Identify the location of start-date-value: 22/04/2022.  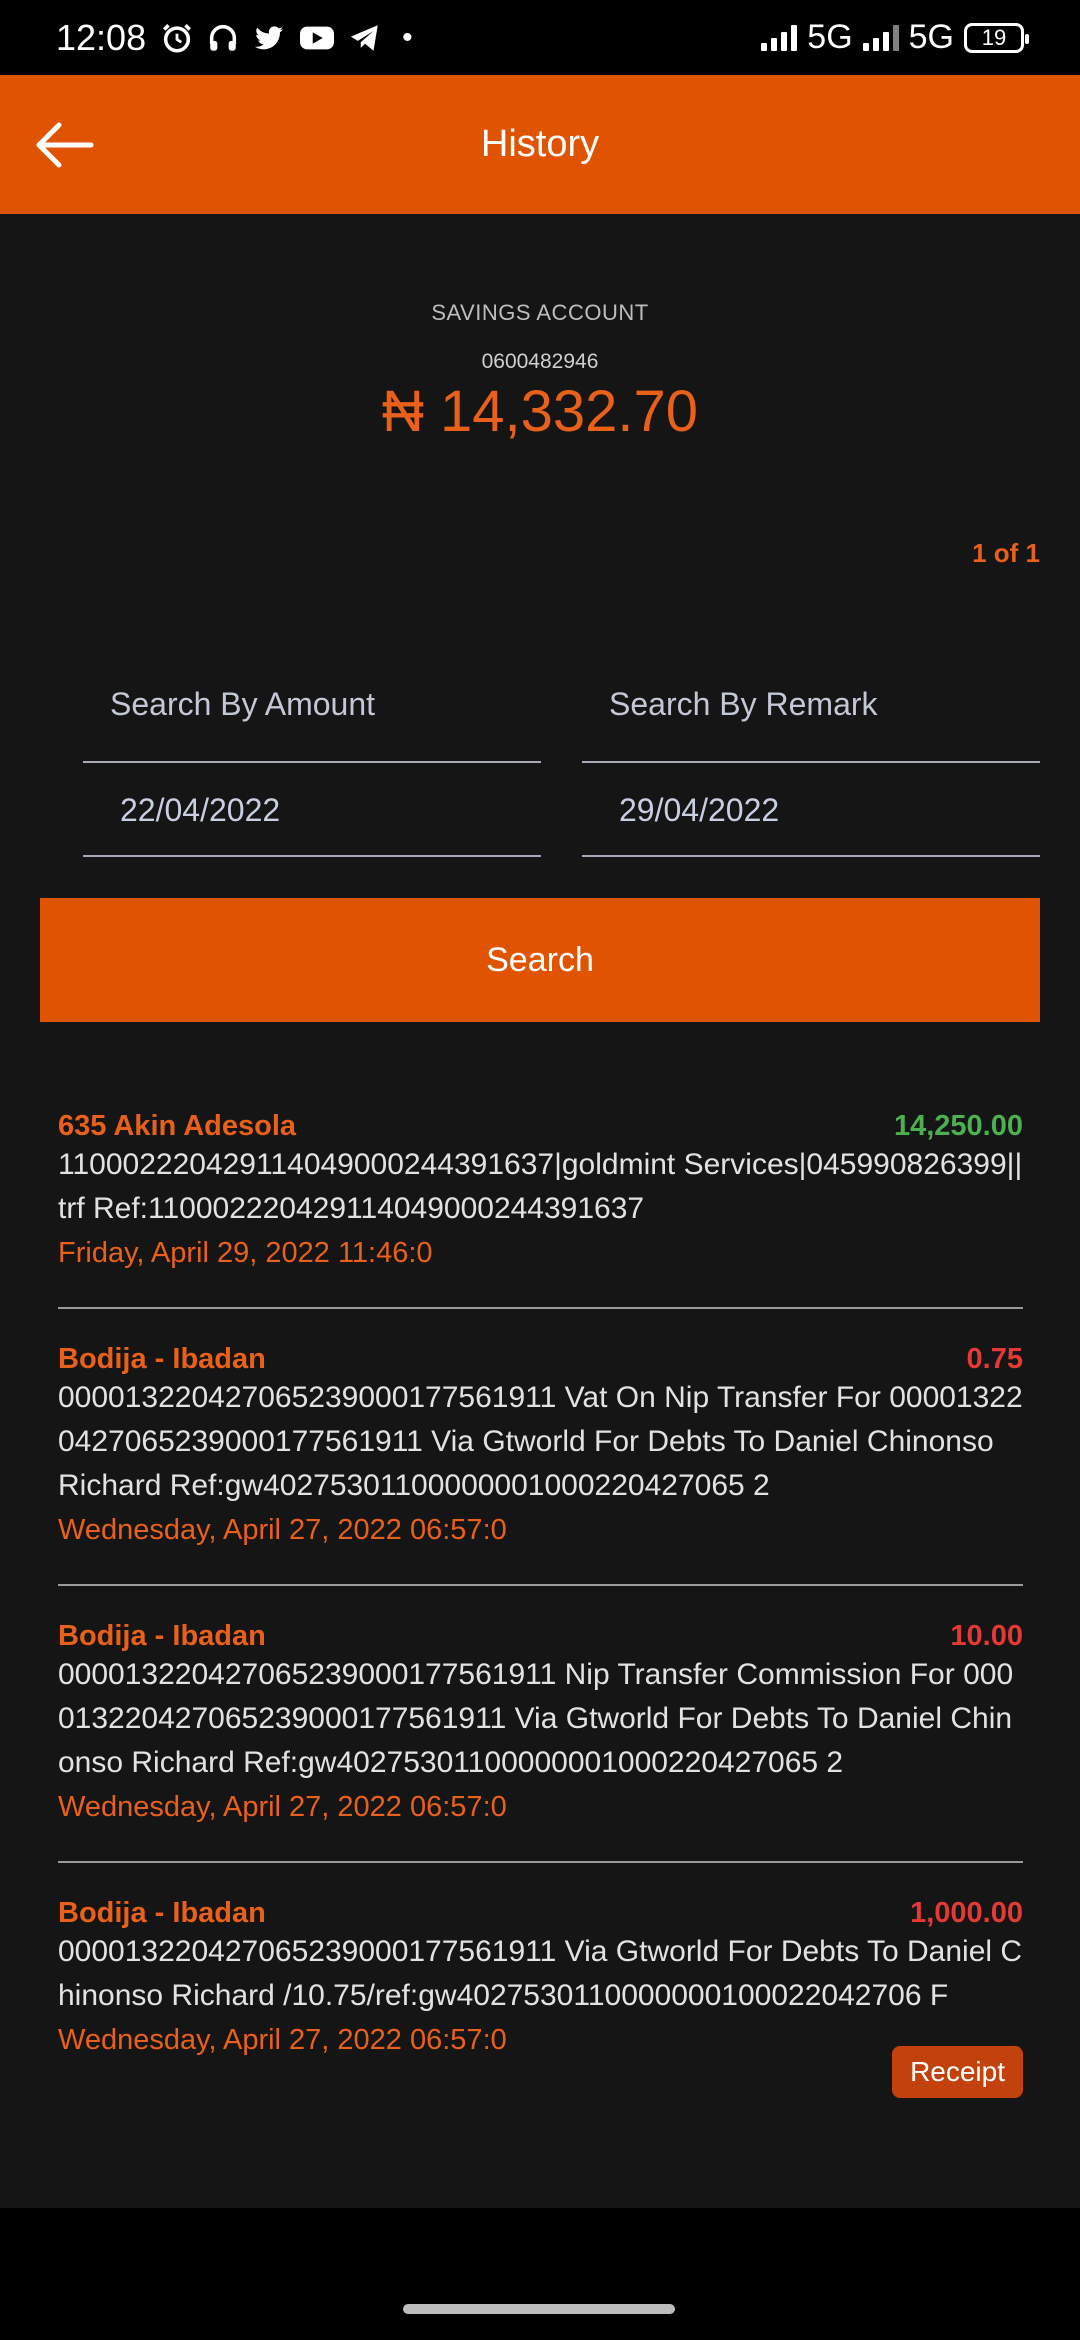
(200, 810).